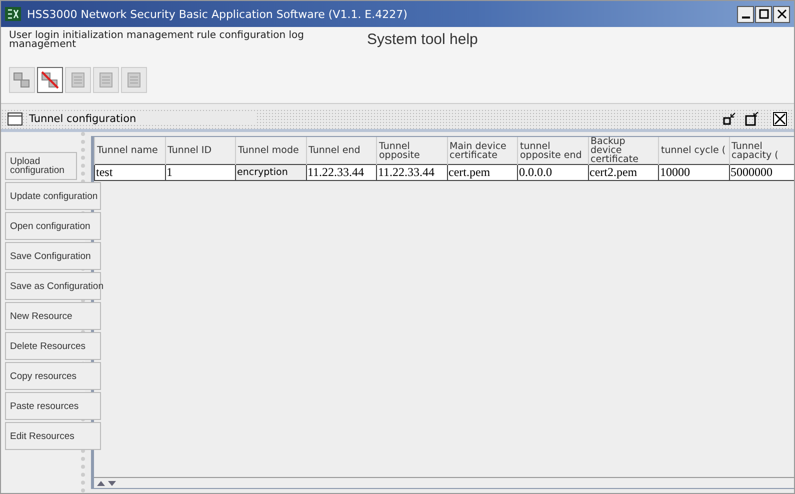 The image size is (795, 494). Describe the element at coordinates (745, 14) in the screenshot. I see `minimize-button` at that location.